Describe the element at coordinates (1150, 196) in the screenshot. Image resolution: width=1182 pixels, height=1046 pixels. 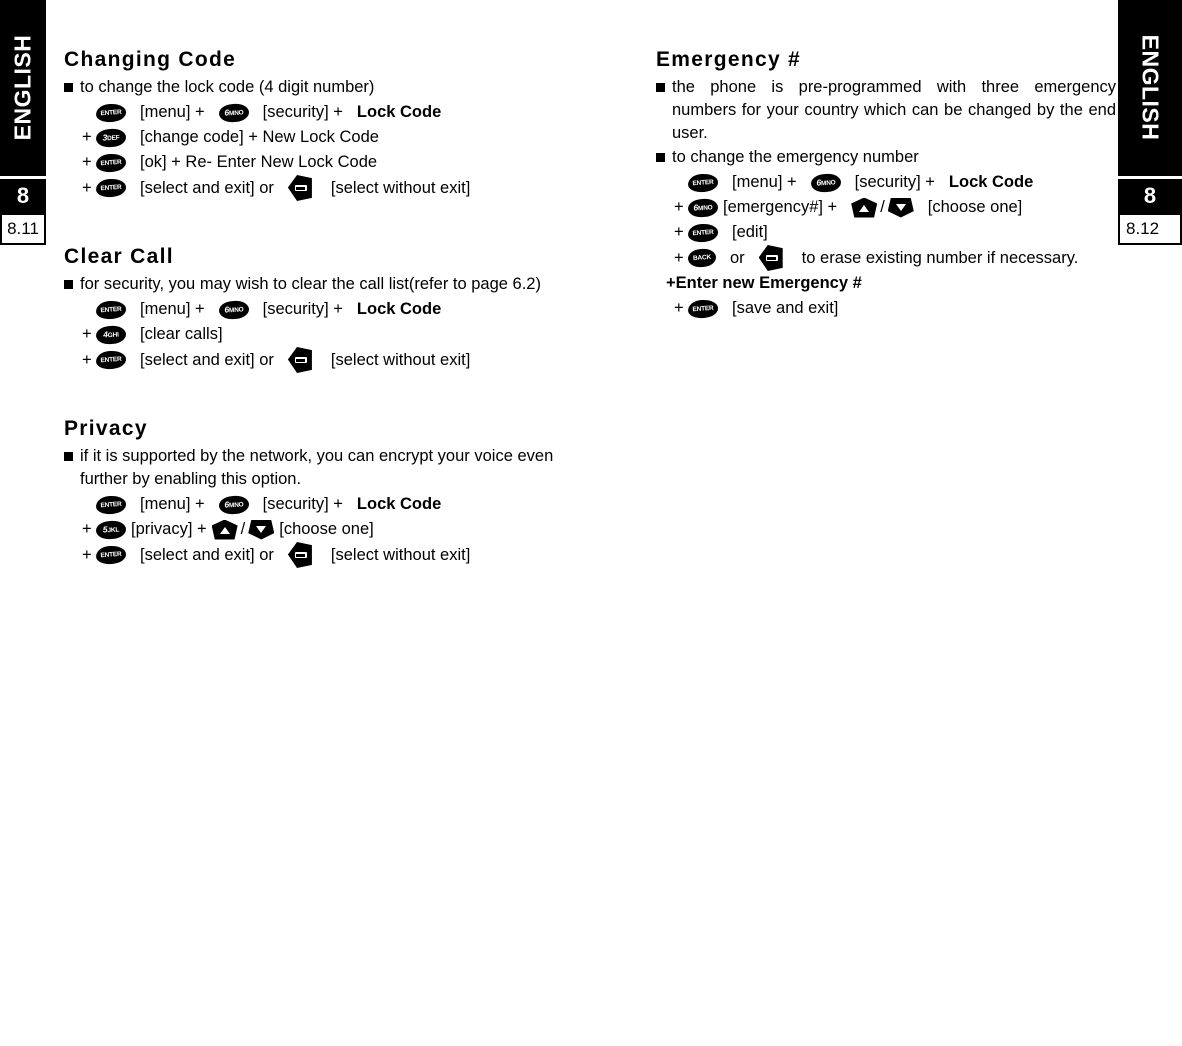
I see `chapter-badge-right: 8` at that location.